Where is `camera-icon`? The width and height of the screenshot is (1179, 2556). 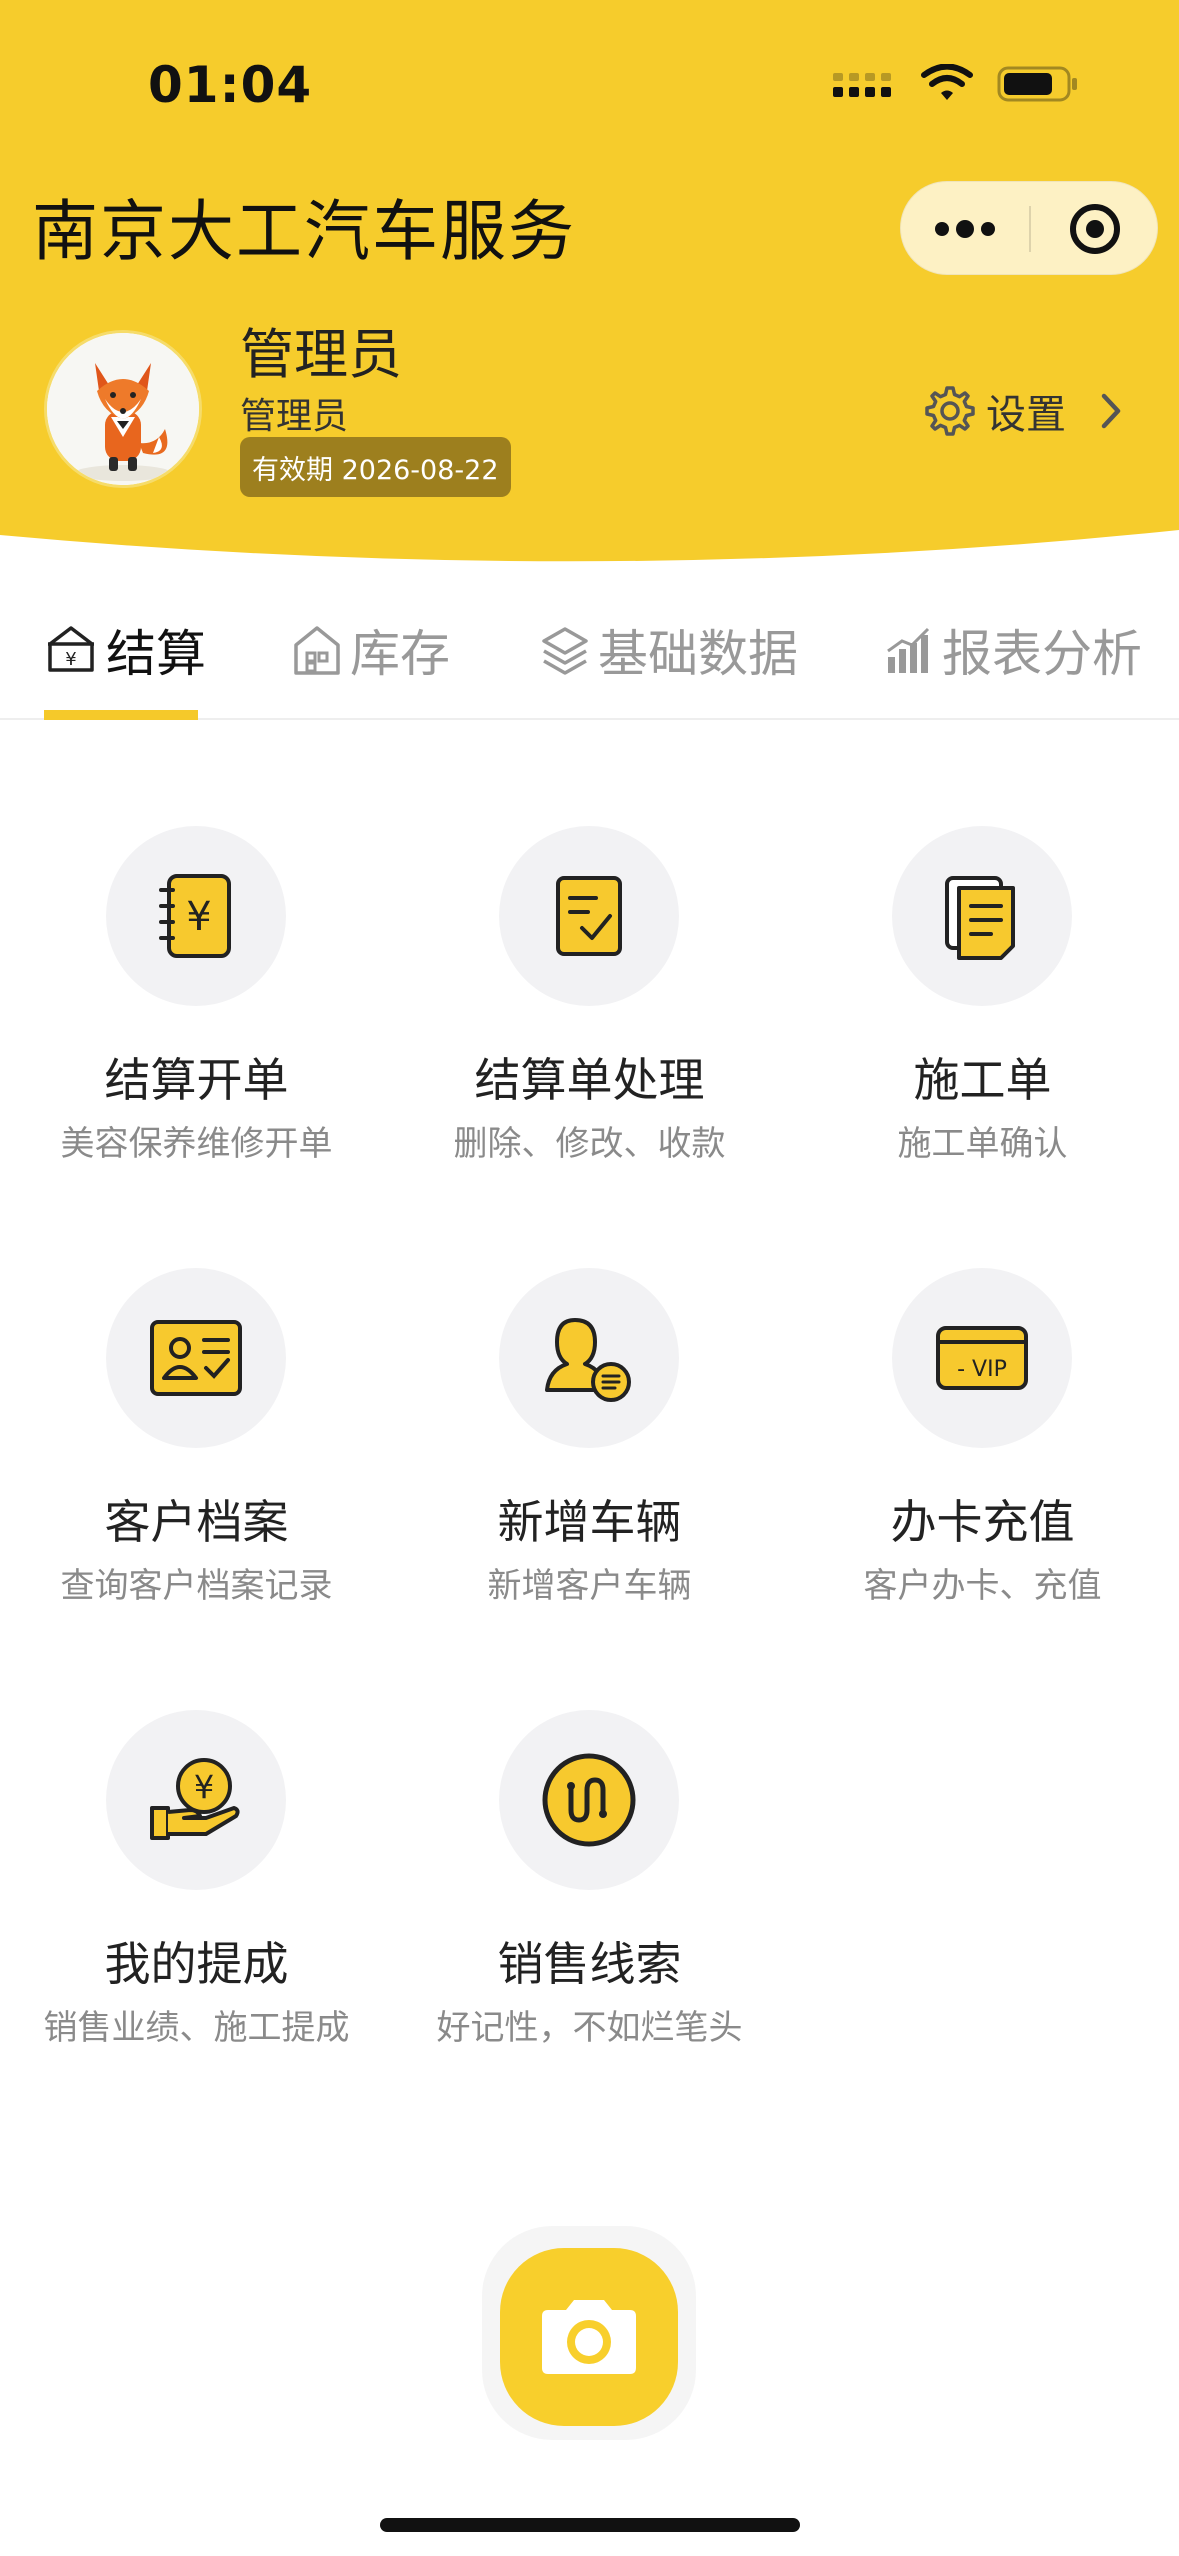
camera-icon is located at coordinates (589, 2337).